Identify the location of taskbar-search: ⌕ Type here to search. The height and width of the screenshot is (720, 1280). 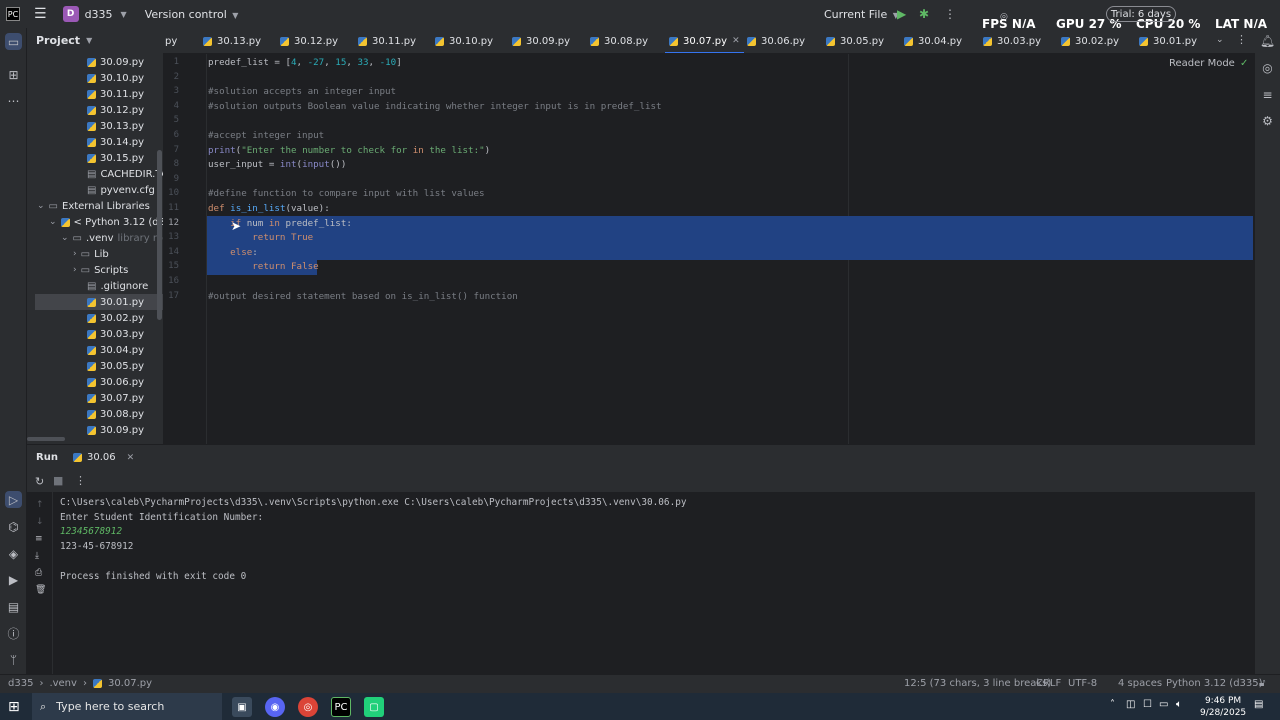
(127, 706).